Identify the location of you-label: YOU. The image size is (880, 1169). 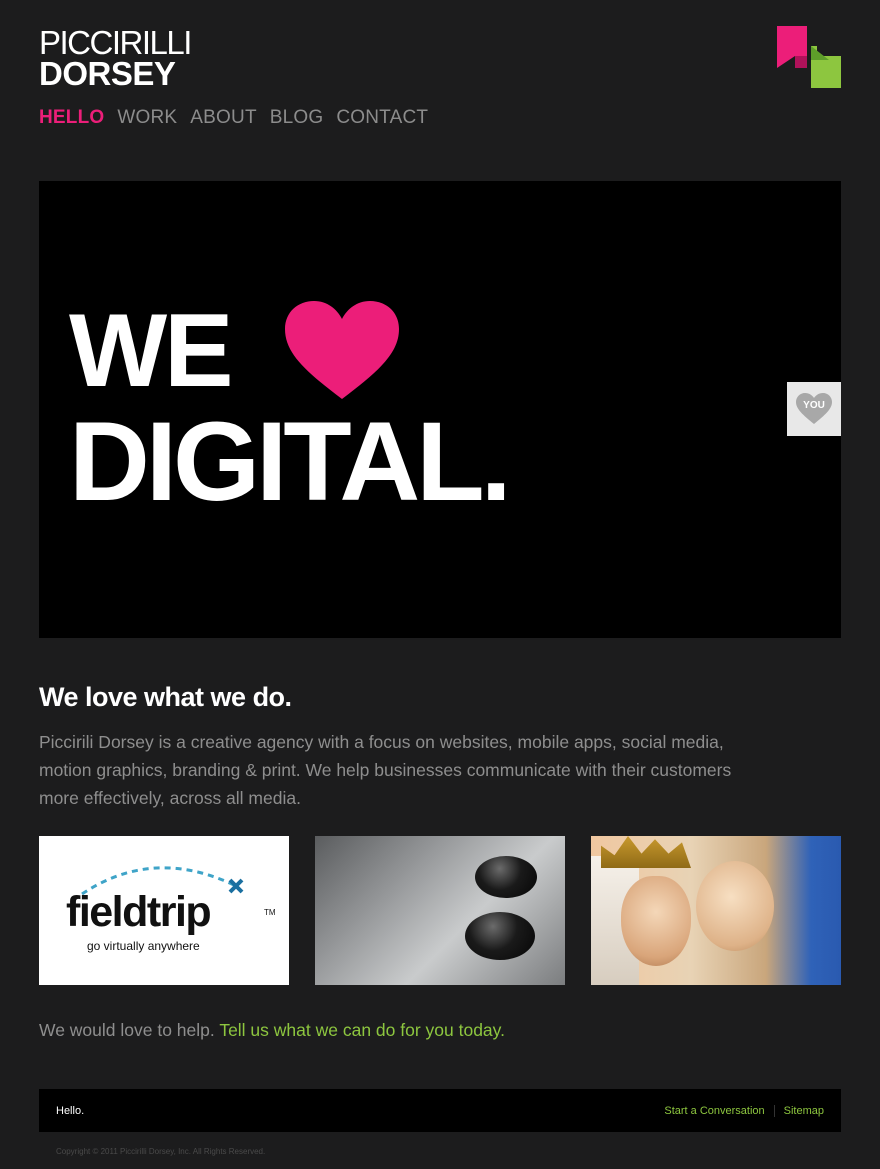
(814, 405).